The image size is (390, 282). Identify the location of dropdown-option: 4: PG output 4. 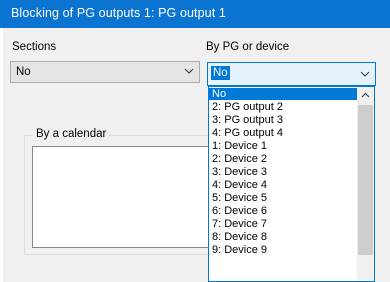
(284, 133).